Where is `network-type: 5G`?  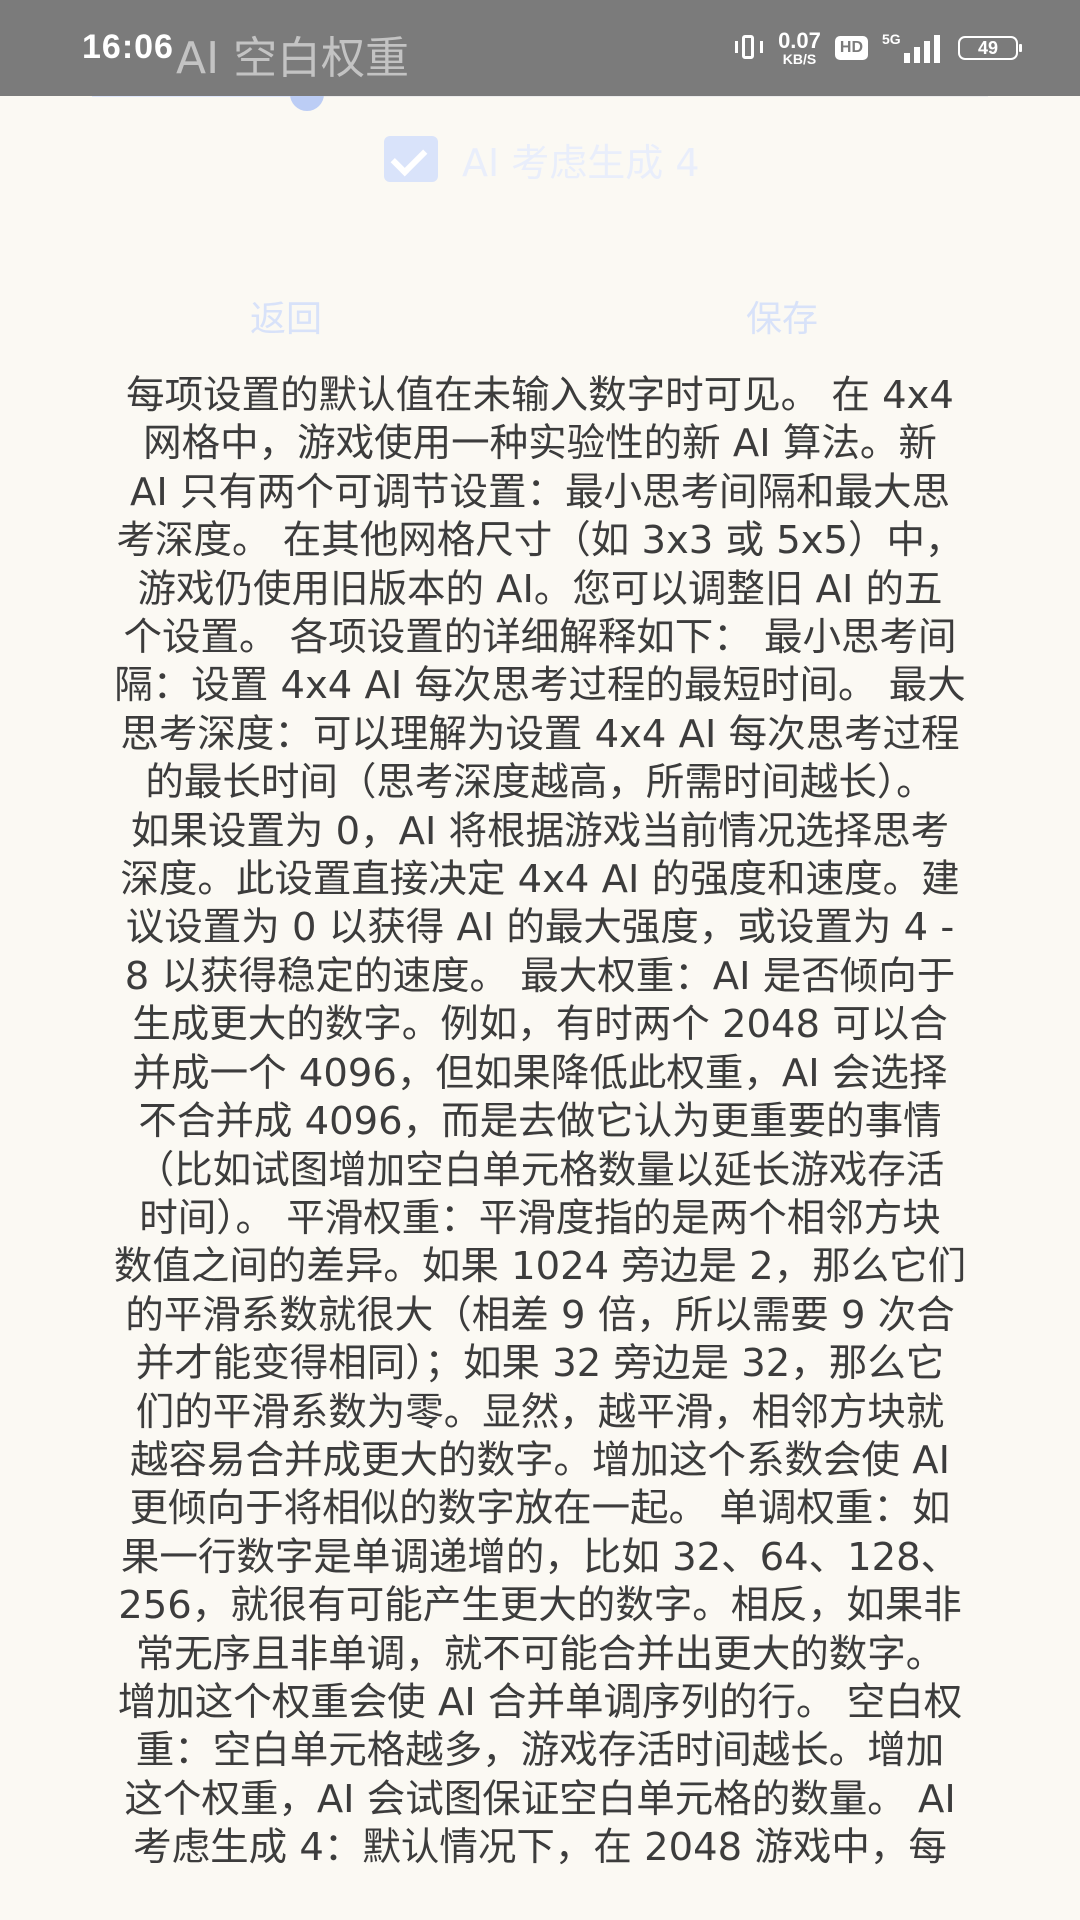
network-type: 5G is located at coordinates (891, 39).